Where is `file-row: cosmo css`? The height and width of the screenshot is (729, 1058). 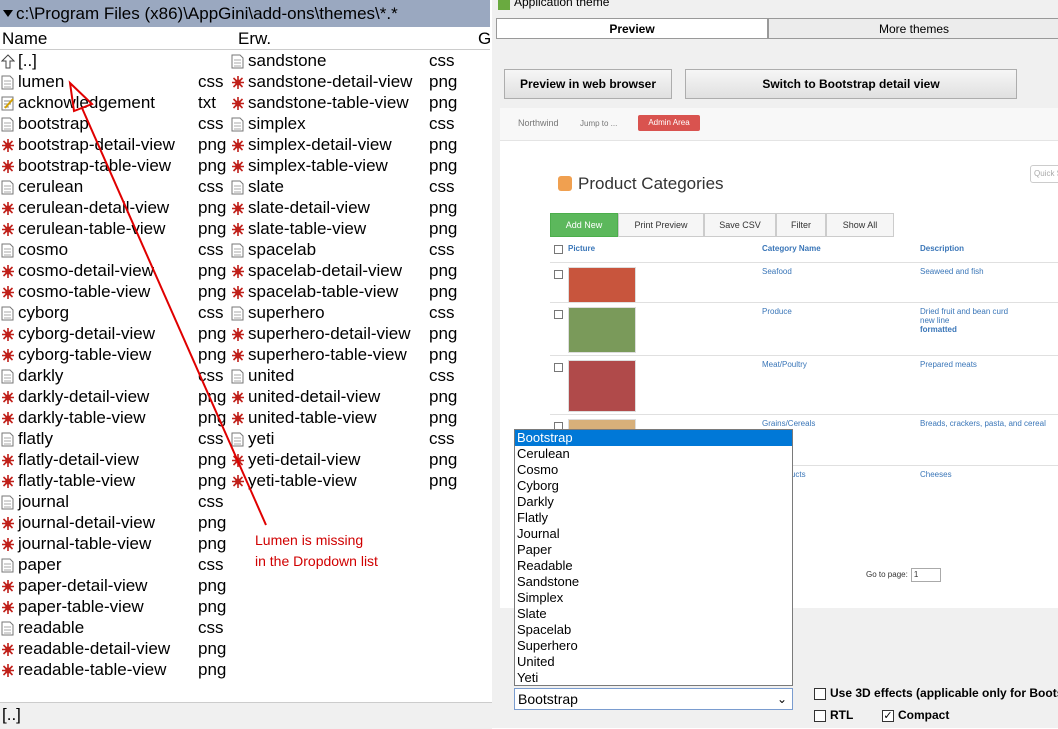
file-row: cosmo css is located at coordinates (115, 249).